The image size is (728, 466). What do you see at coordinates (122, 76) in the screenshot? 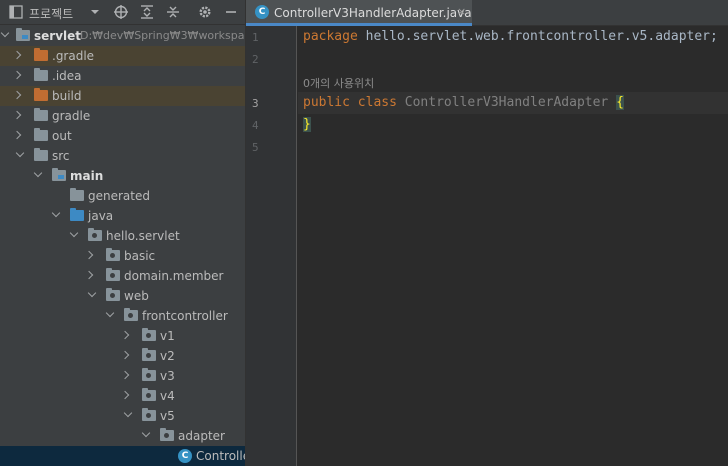
I see `tree-item-idea: .idea` at bounding box center [122, 76].